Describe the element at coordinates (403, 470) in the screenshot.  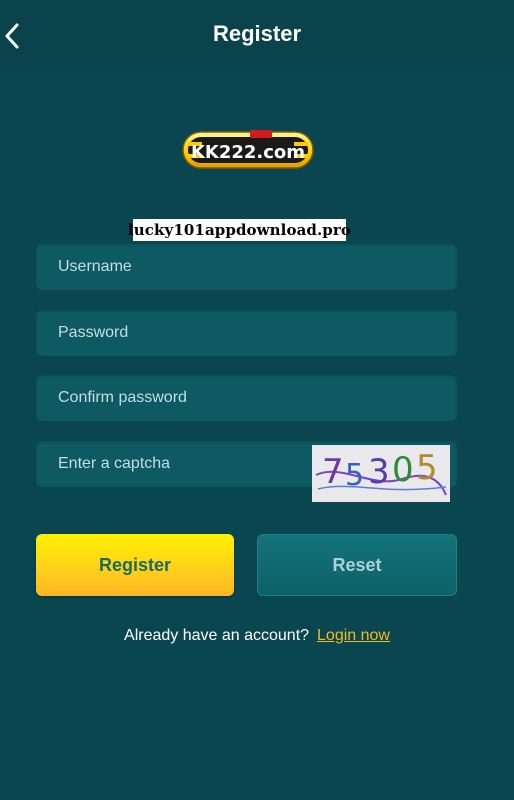
I see `svg-text: 0` at that location.